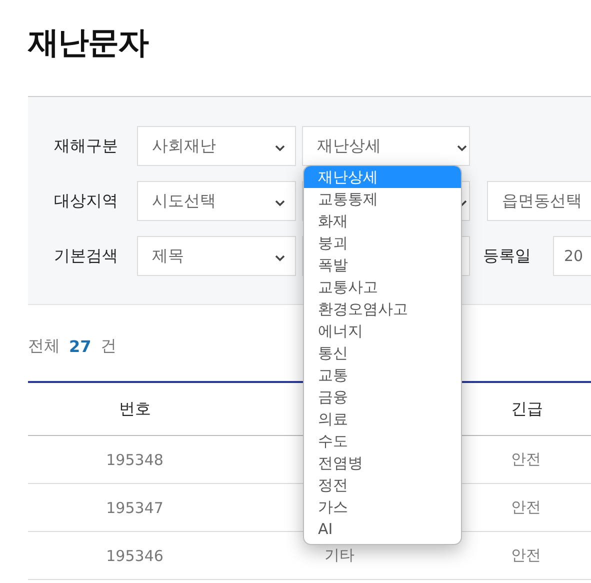 This screenshot has height=583, width=591. Describe the element at coordinates (86, 256) in the screenshot. I see `filter-label: 기본검색` at that location.